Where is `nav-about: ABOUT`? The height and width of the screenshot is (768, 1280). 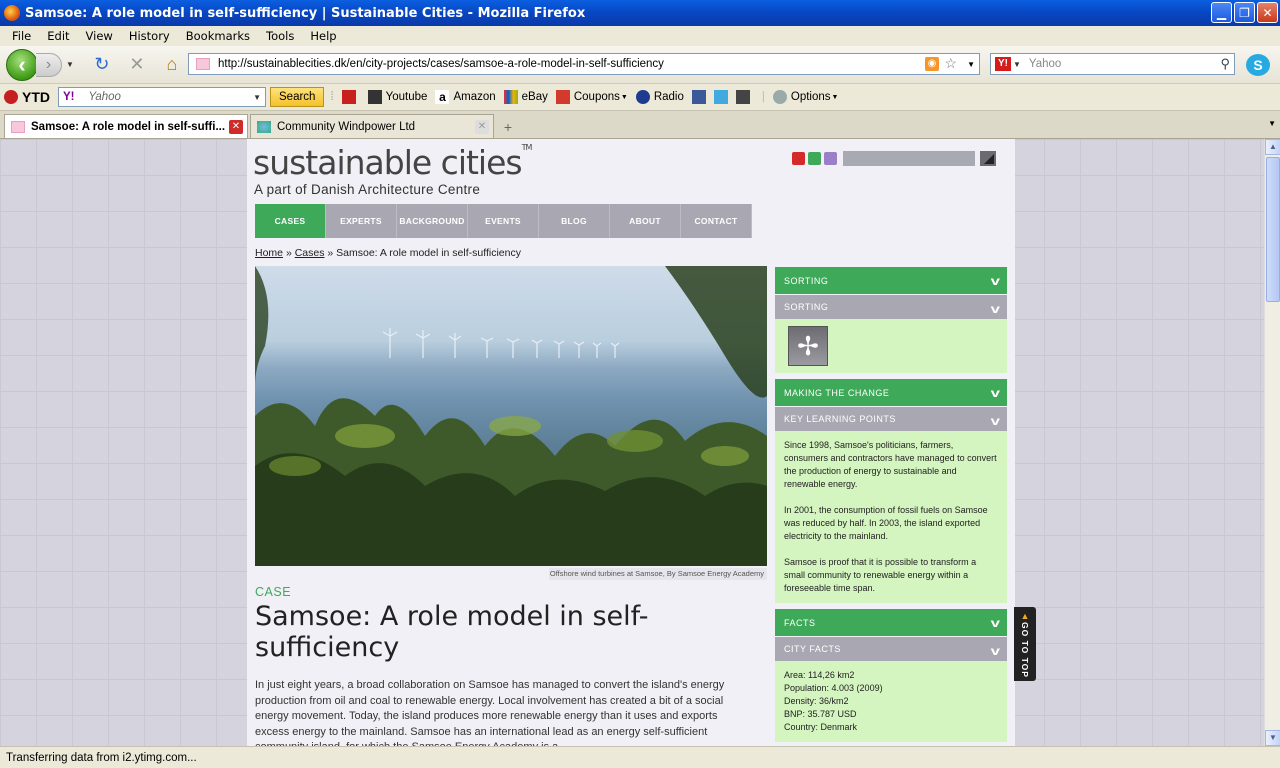
nav-about: ABOUT is located at coordinates (645, 221).